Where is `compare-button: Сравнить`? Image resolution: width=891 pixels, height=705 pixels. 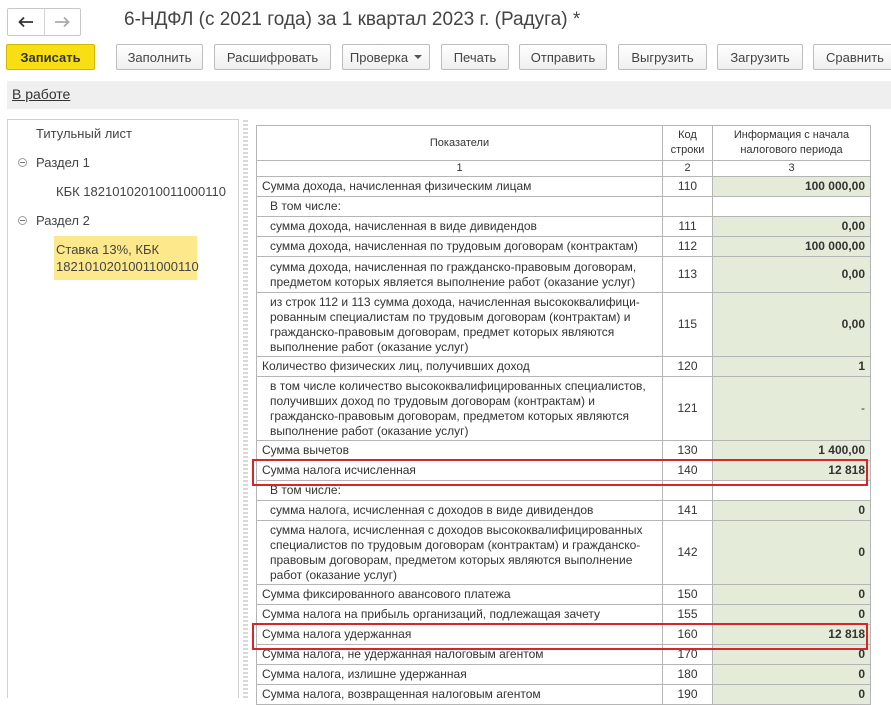 compare-button: Сравнить is located at coordinates (852, 57).